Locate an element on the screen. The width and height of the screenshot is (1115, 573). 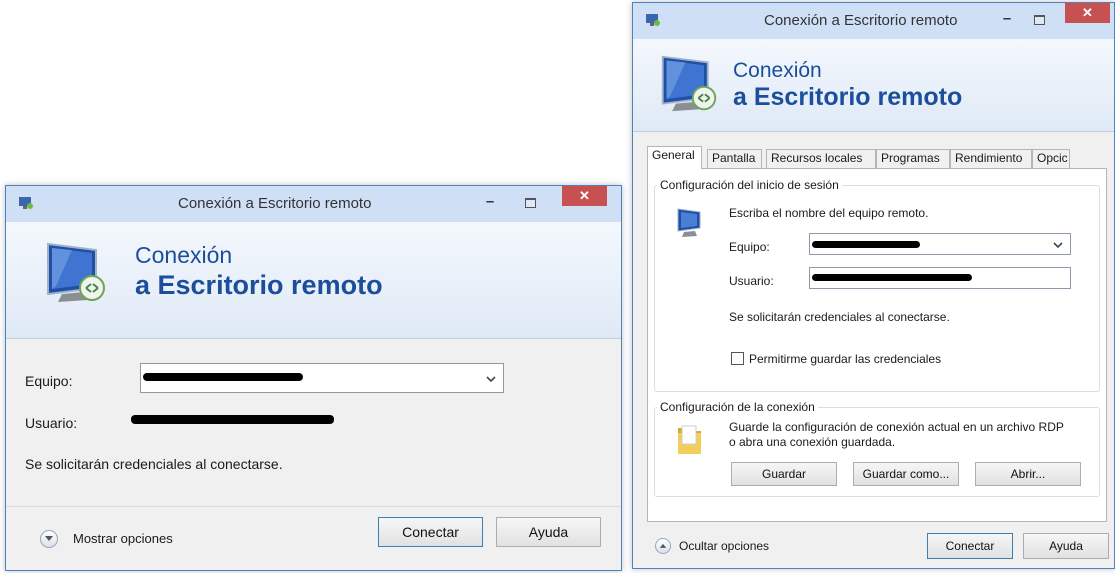
login-hint: Escriba el nombre del equipo remoto. is located at coordinates (829, 213).